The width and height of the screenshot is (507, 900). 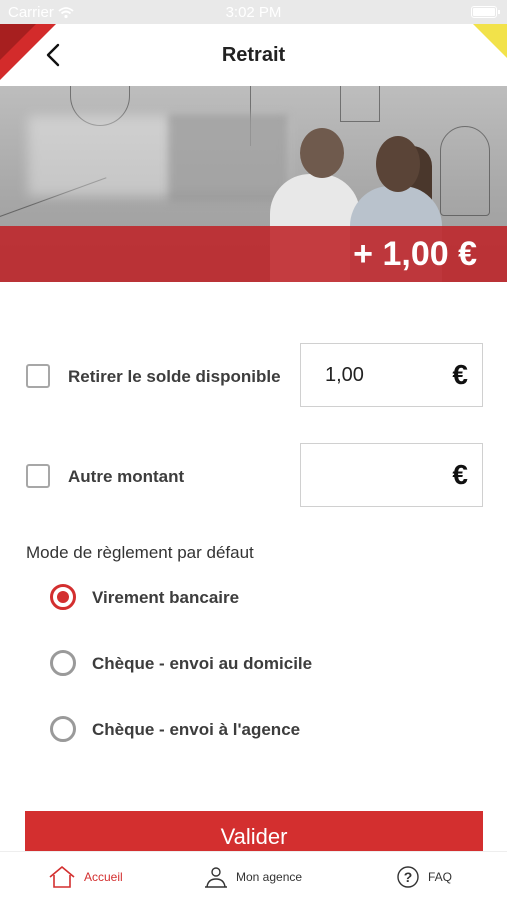 I want to click on radio-label: Virement bancaire, so click(x=166, y=597).